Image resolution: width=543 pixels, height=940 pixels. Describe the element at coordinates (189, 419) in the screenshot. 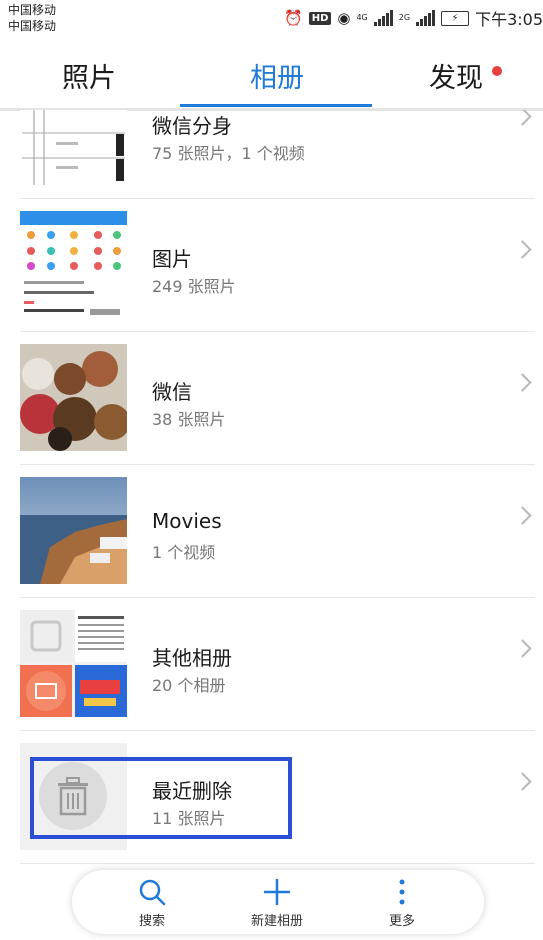

I see `album-count: 38 张照片` at that location.